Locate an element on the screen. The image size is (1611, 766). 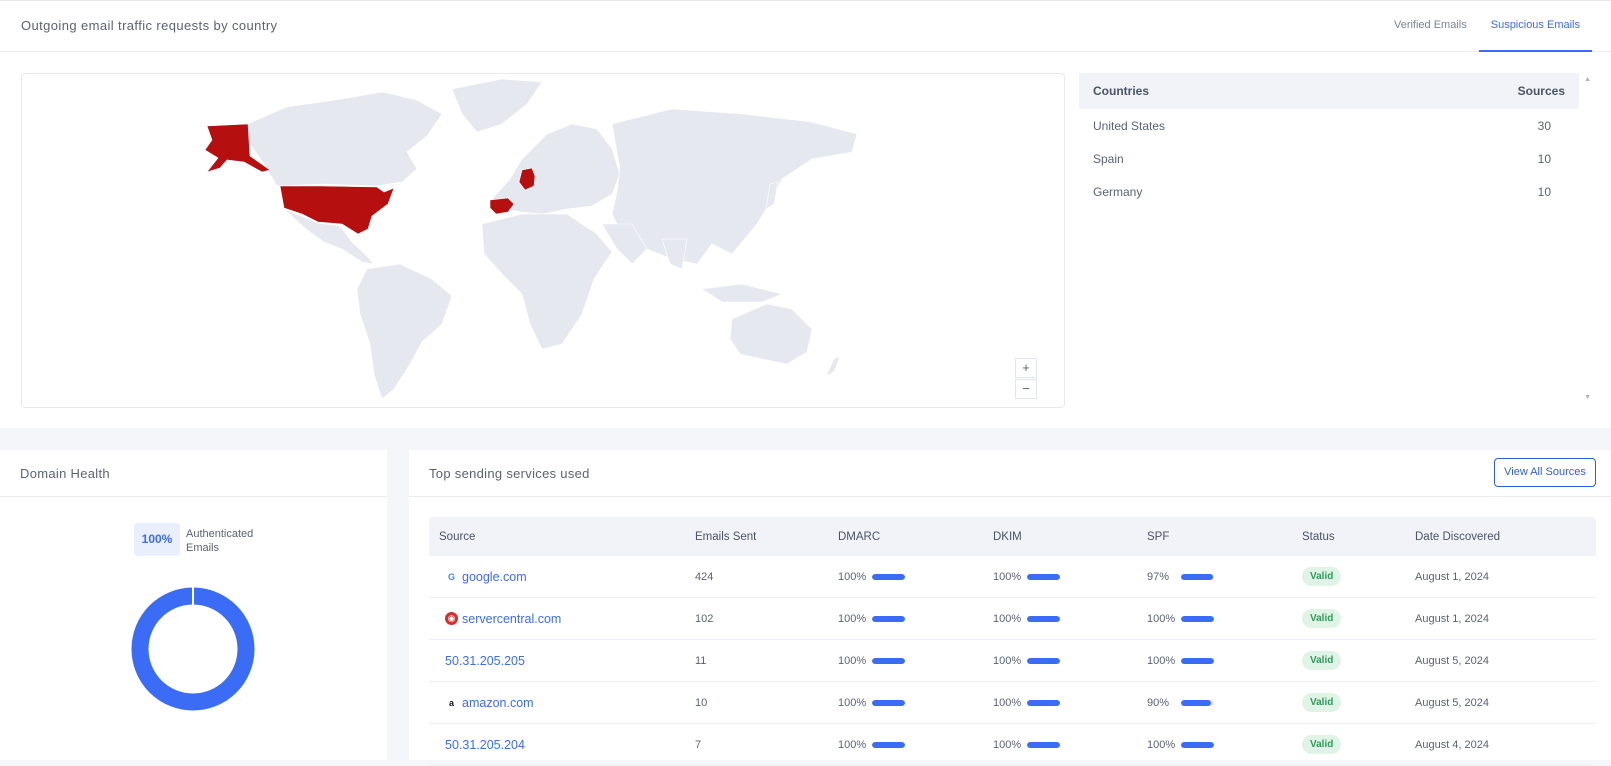
map-country-australia is located at coordinates (771, 334).